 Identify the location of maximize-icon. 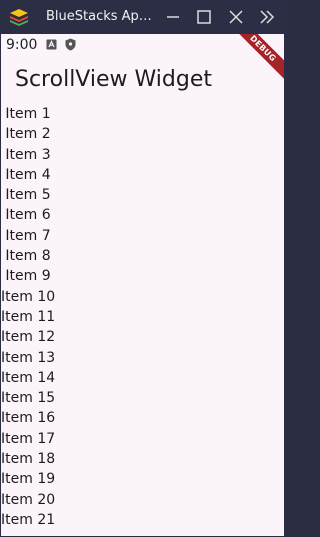
(204, 17).